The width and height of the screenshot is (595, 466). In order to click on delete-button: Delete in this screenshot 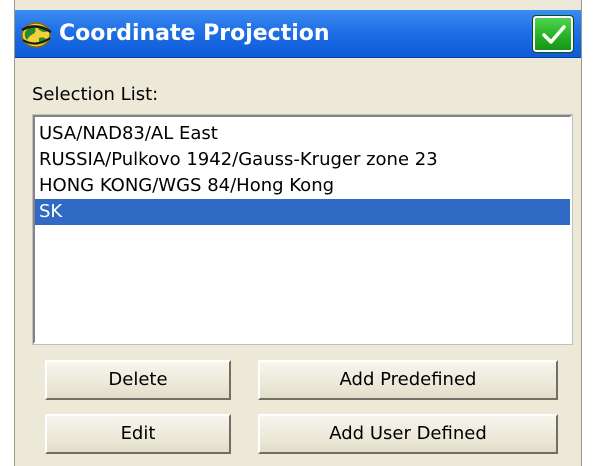, I will do `click(138, 380)`.